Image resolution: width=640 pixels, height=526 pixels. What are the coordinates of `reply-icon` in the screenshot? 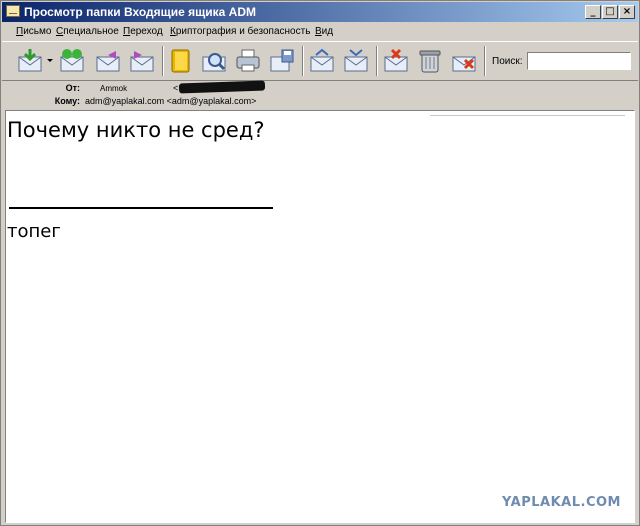 It's located at (108, 61).